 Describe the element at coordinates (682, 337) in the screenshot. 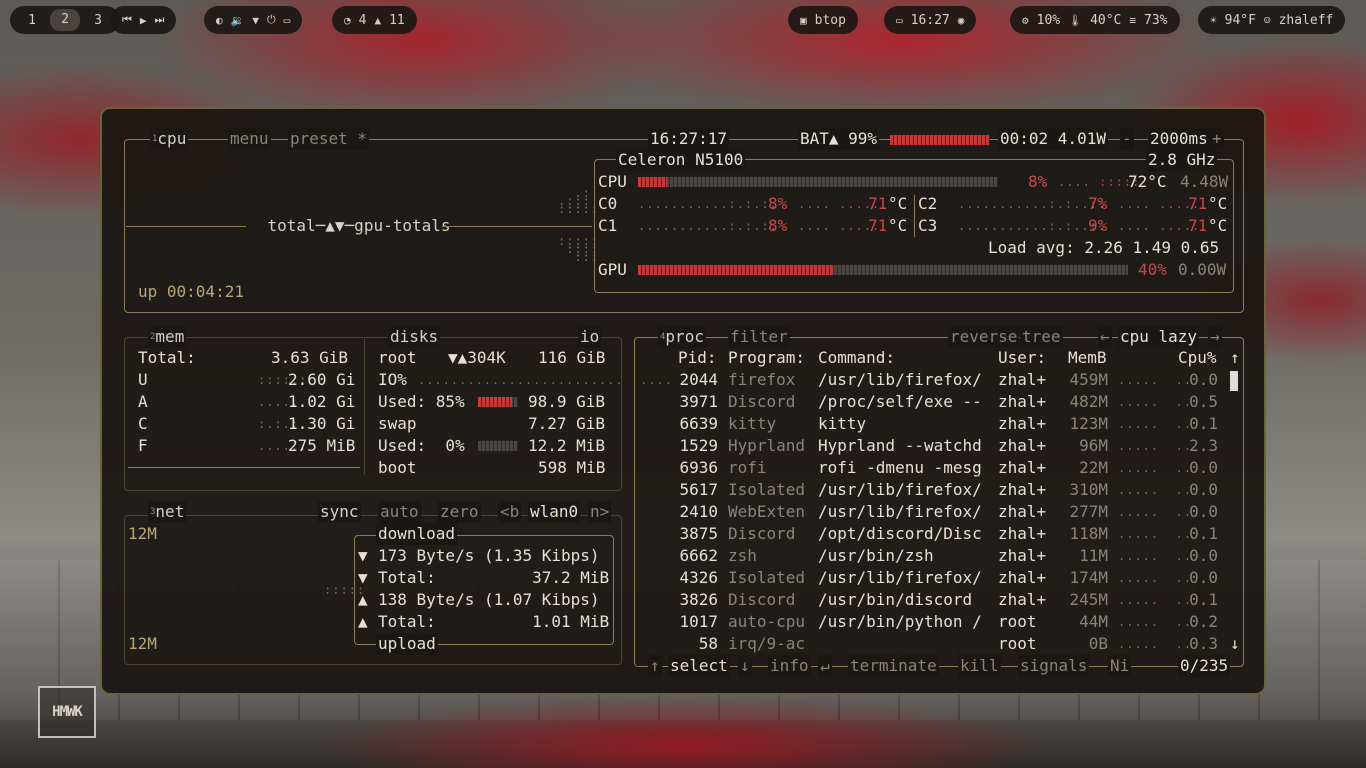

I see `proc-box-title: 4proc` at that location.